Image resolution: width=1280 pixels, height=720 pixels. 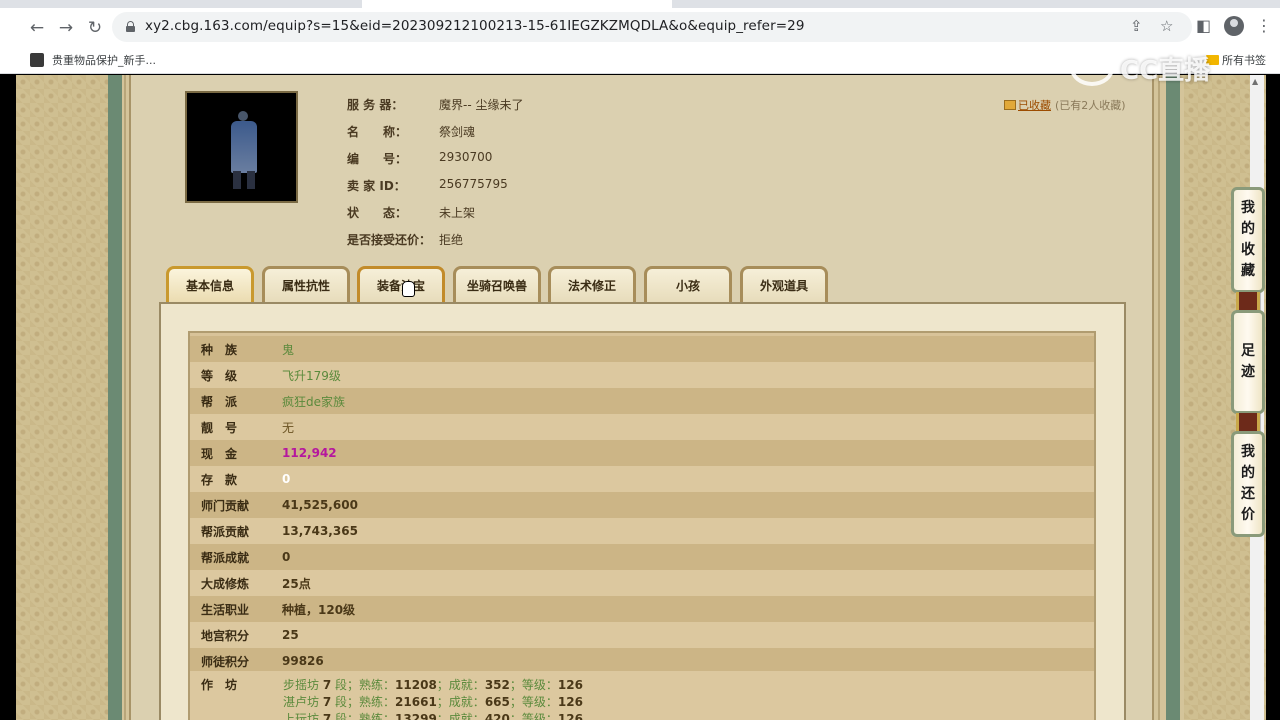 I want to click on workshop-line: 湛卢坊 7 段；熟练：21661；成就：665；等级：126, so click(x=433, y=702).